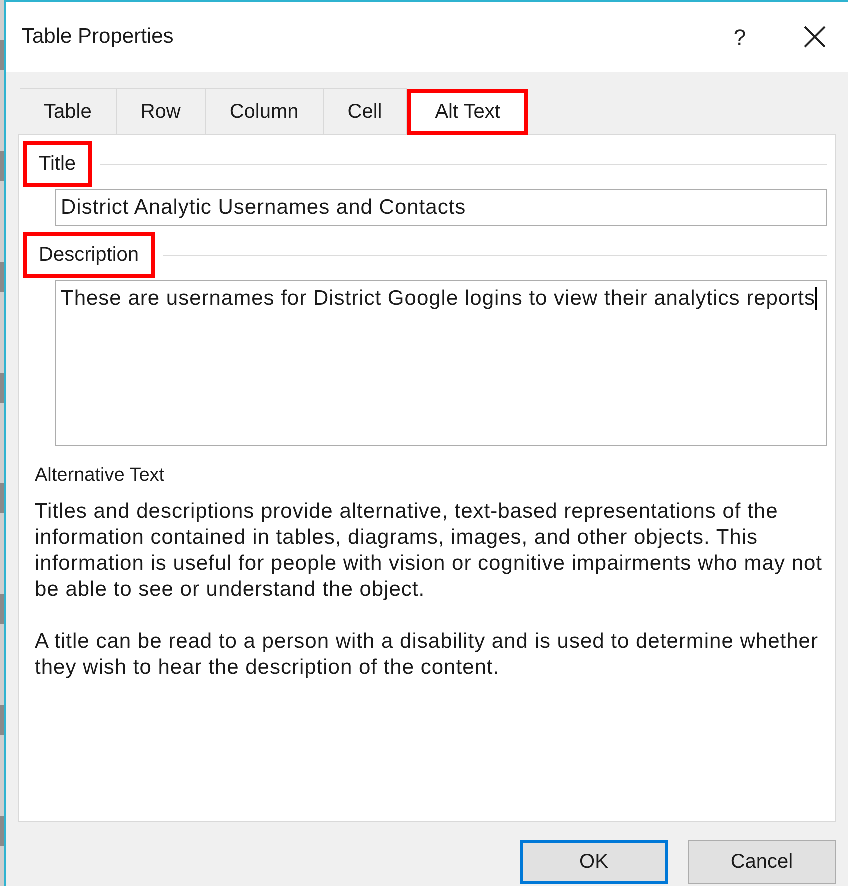 The height and width of the screenshot is (886, 848). I want to click on help-paragraph: A title can be read to a person with a disability and is used to determine whether they wish to hear the description of the content., so click(427, 654).